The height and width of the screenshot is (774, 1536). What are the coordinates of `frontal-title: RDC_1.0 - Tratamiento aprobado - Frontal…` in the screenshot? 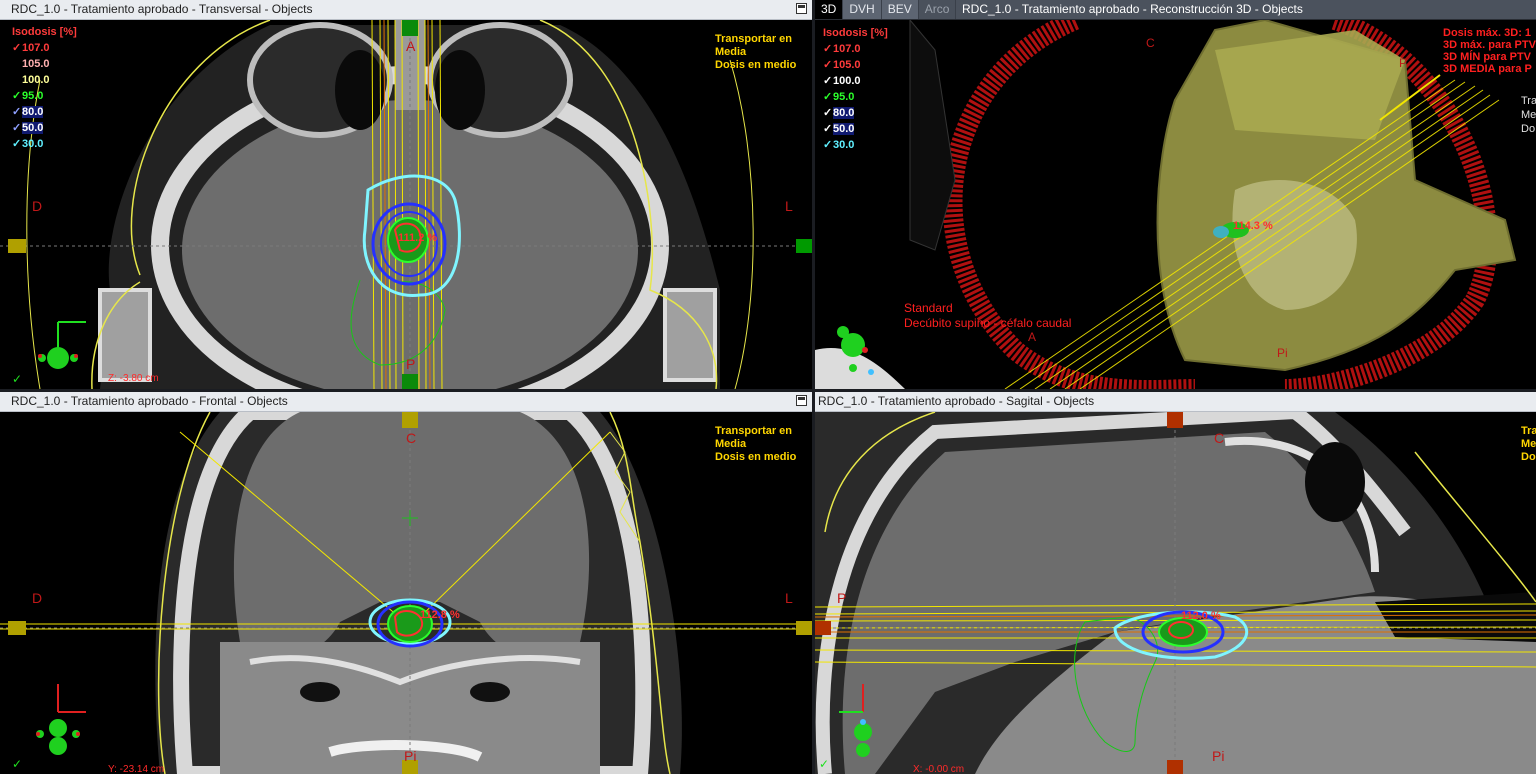 It's located at (149, 401).